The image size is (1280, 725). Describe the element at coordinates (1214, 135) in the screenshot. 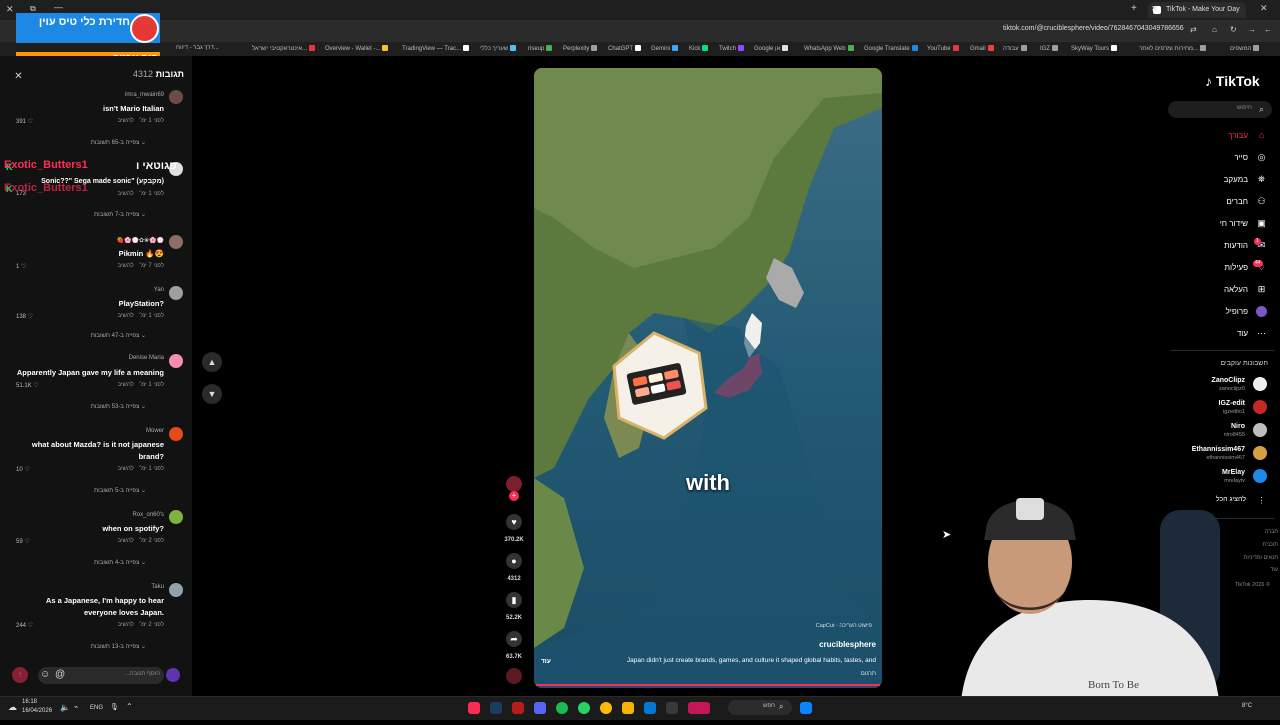

I see `nav-for-you: עבורך` at that location.